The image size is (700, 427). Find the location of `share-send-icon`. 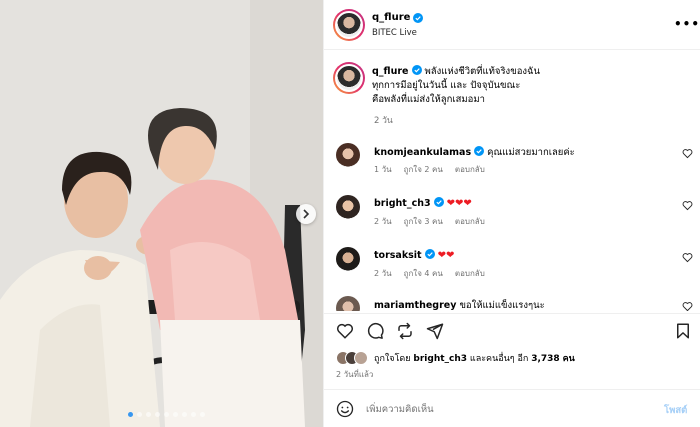

share-send-icon is located at coordinates (435, 331).